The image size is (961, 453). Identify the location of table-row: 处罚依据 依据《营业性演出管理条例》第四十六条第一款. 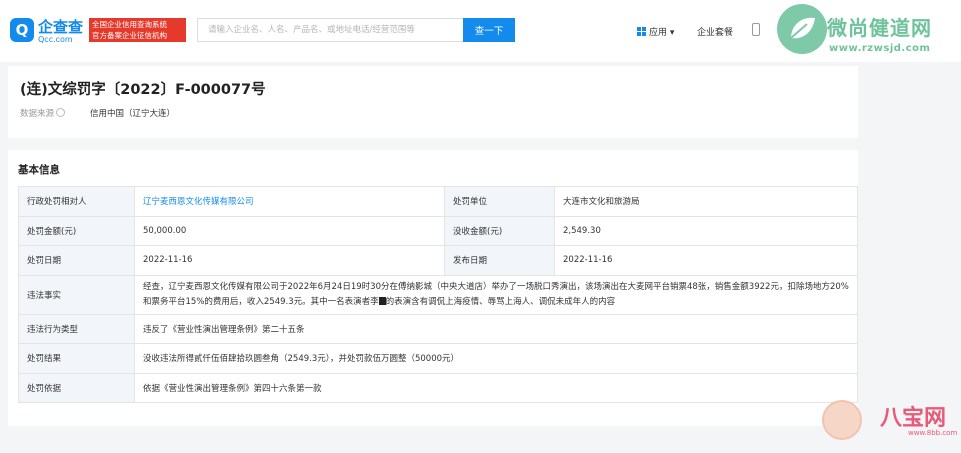
(438, 387).